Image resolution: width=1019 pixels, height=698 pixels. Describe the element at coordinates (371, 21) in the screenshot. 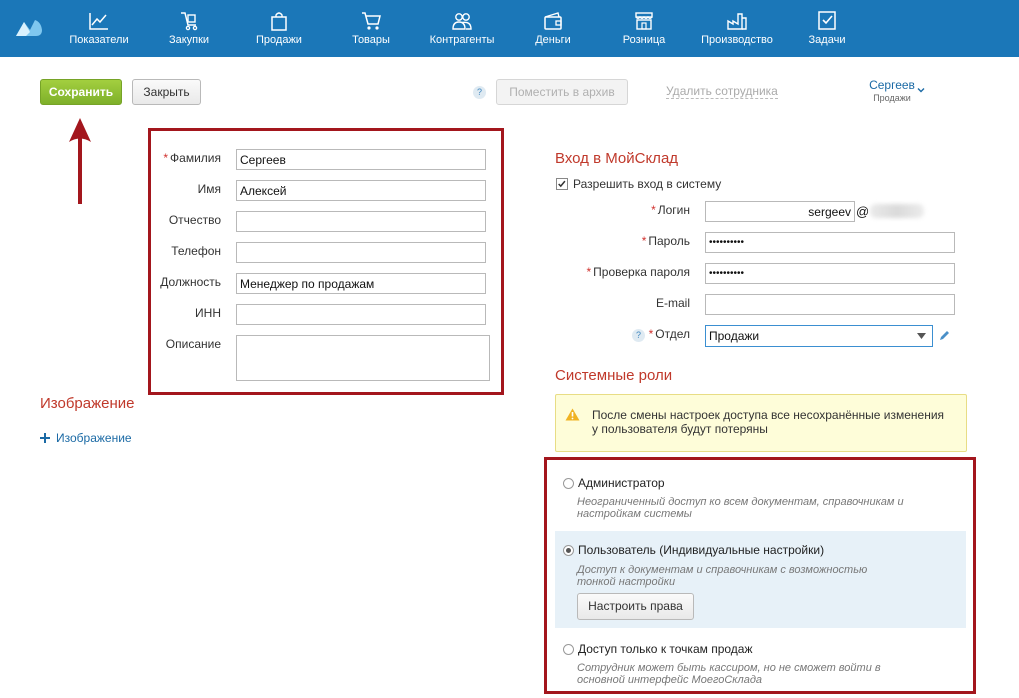

I see `cart-icon` at that location.